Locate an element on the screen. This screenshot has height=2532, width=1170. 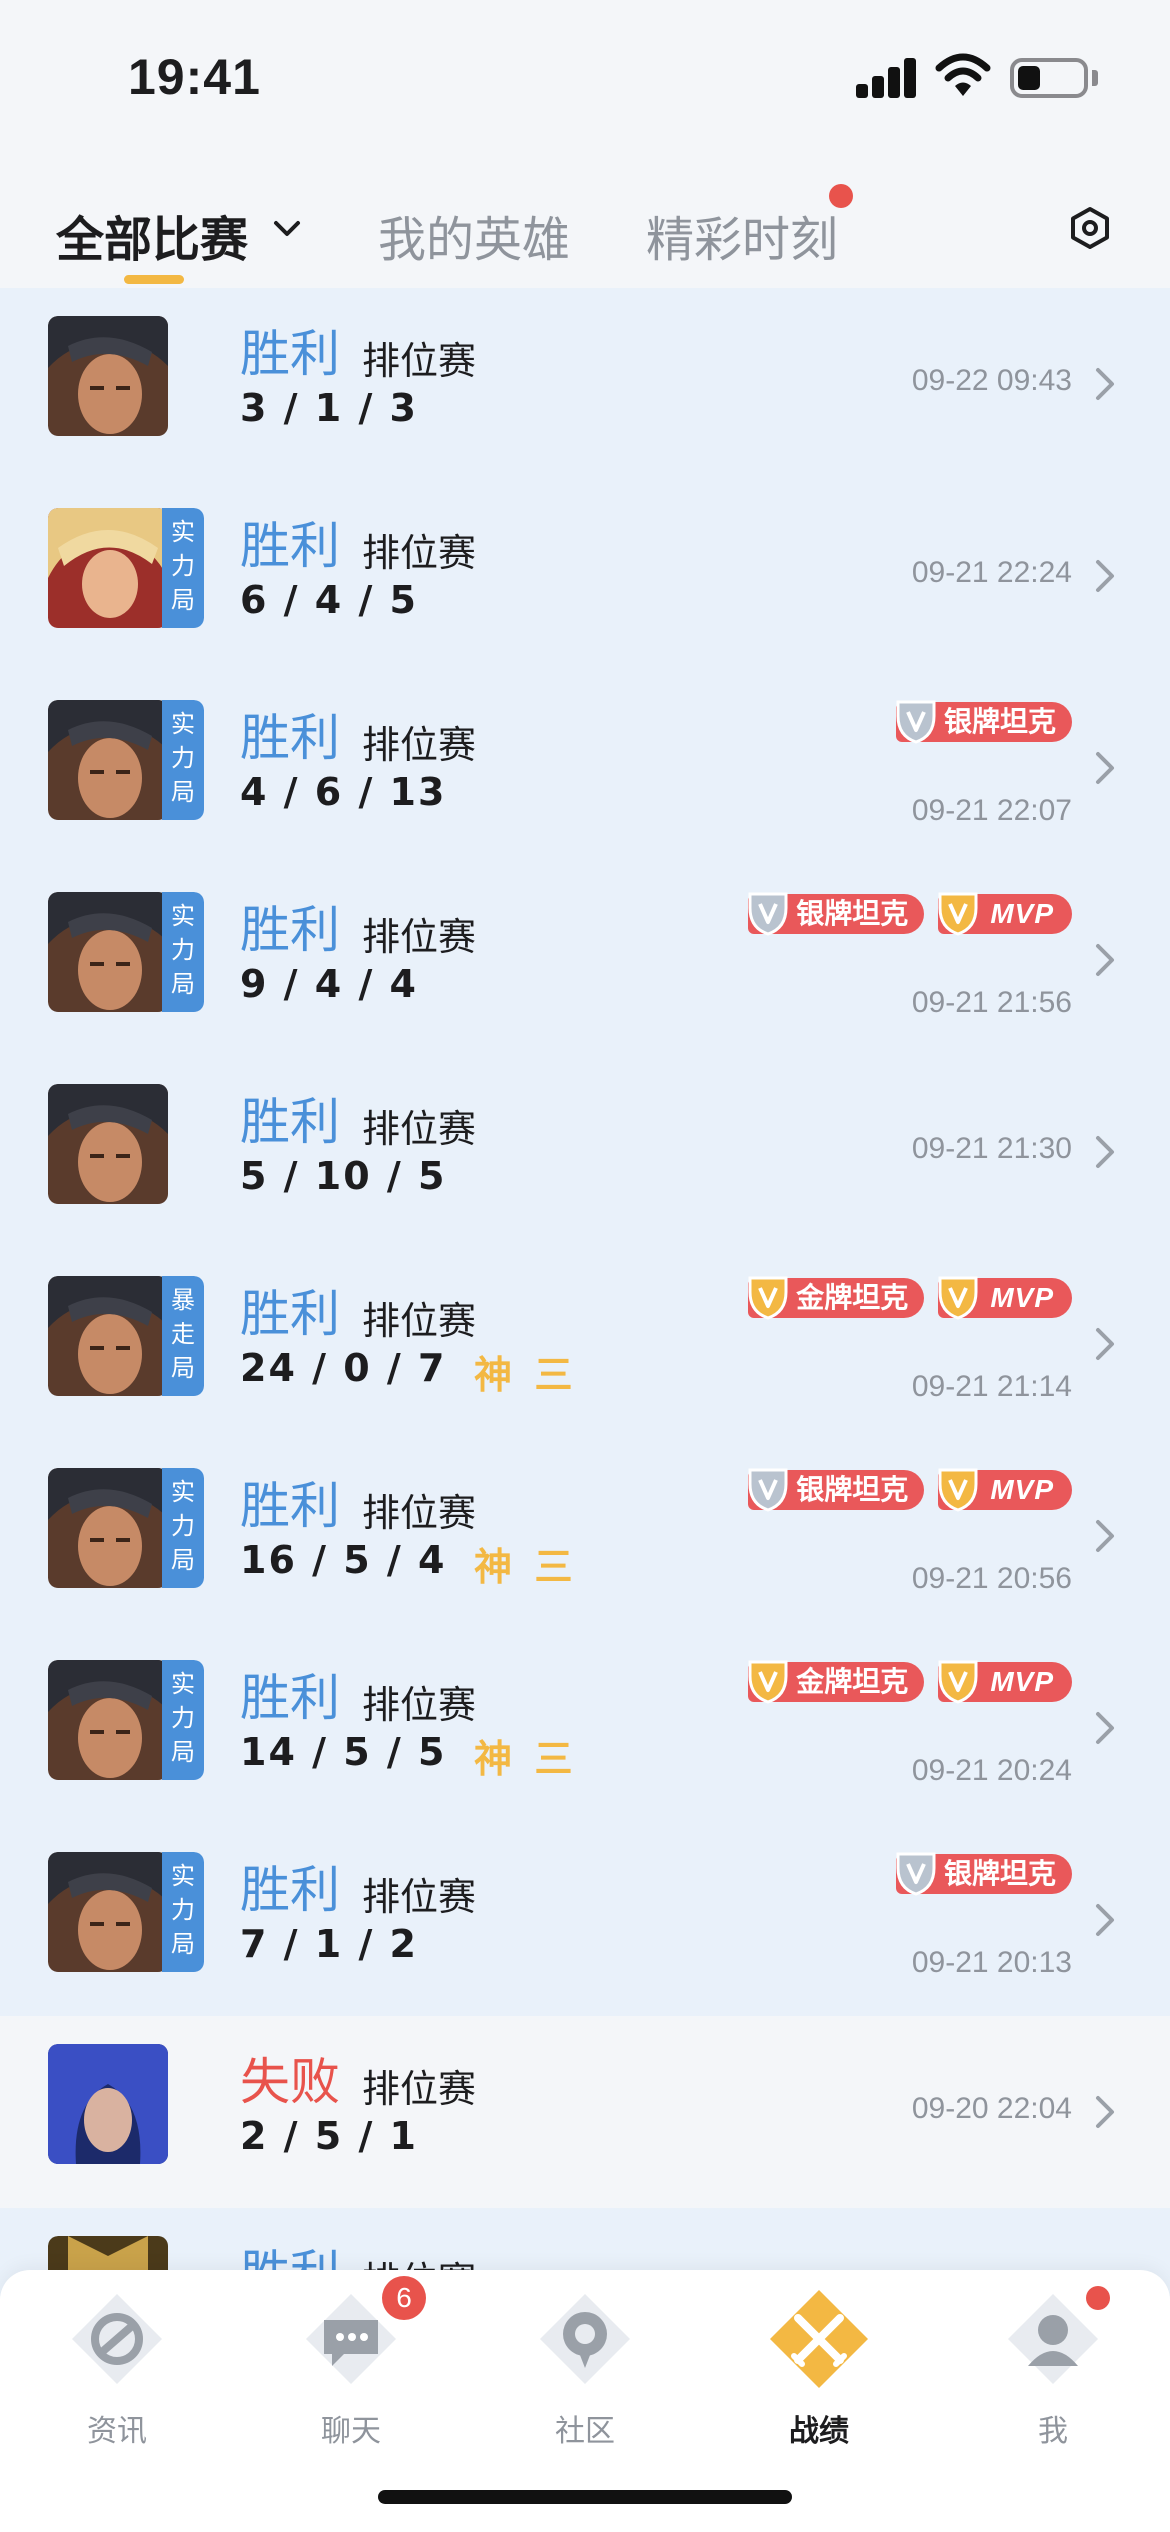
honor-badge: 银牌坦克 is located at coordinates (983, 722).